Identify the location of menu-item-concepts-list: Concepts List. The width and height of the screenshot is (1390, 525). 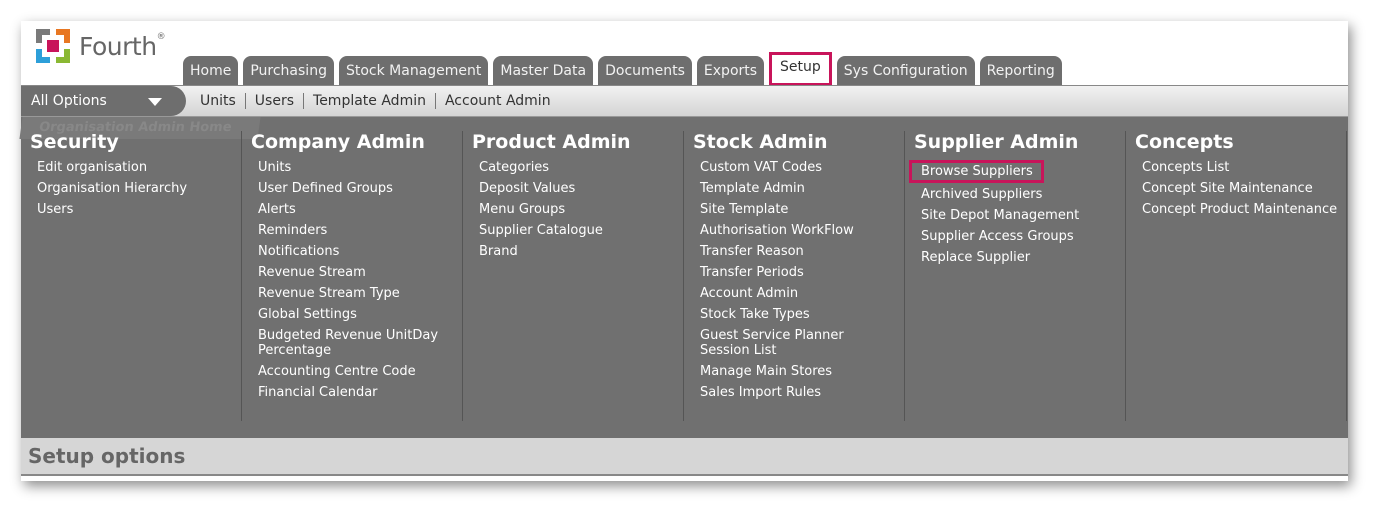
(1244, 167).